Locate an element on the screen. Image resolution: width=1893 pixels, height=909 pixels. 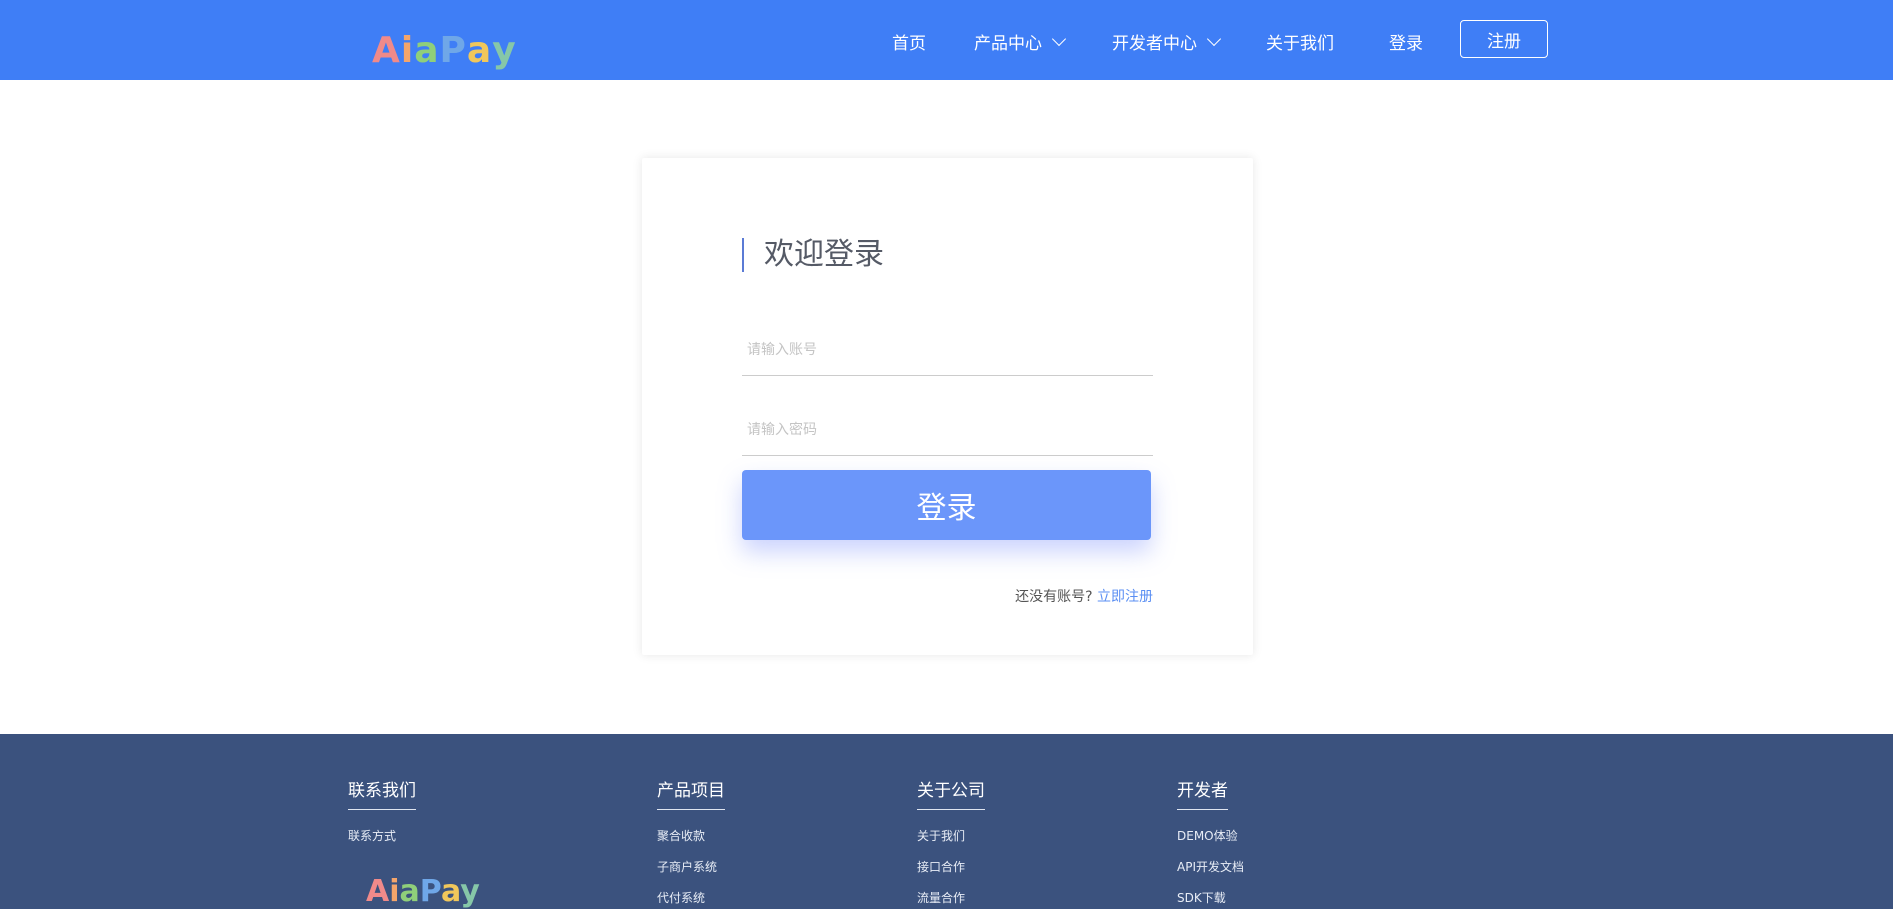
footer-logo: AiaPay is located at coordinates (423, 891).